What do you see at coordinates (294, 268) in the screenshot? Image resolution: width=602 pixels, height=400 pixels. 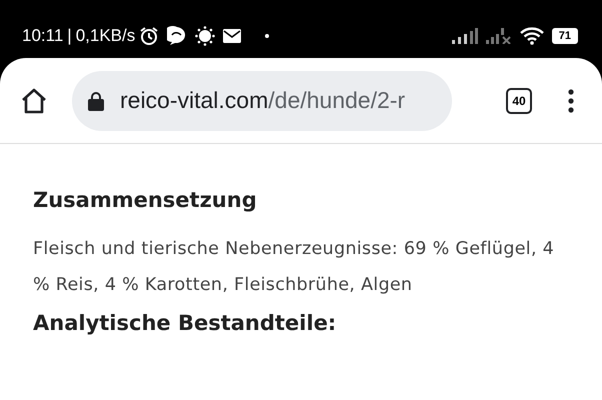 I see `paragraph: Fleisch und tierische Nebenerzeugnisse: 69 % Geflügel, 4 % Reis, 4 % Karotten, Fleischbrühe, Algen` at bounding box center [294, 268].